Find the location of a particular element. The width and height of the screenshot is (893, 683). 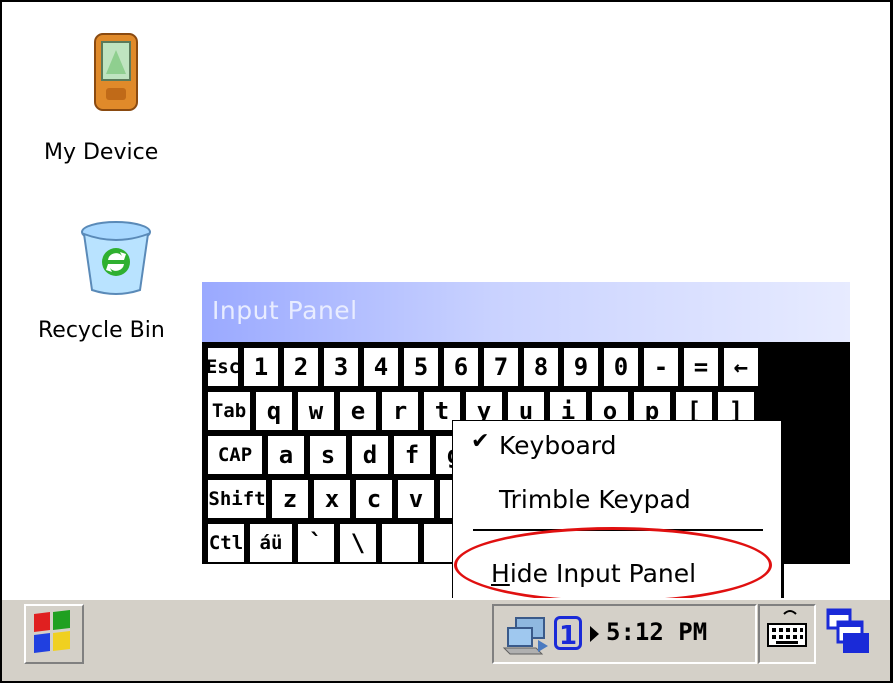

accelerator-h: H is located at coordinates (500, 573).